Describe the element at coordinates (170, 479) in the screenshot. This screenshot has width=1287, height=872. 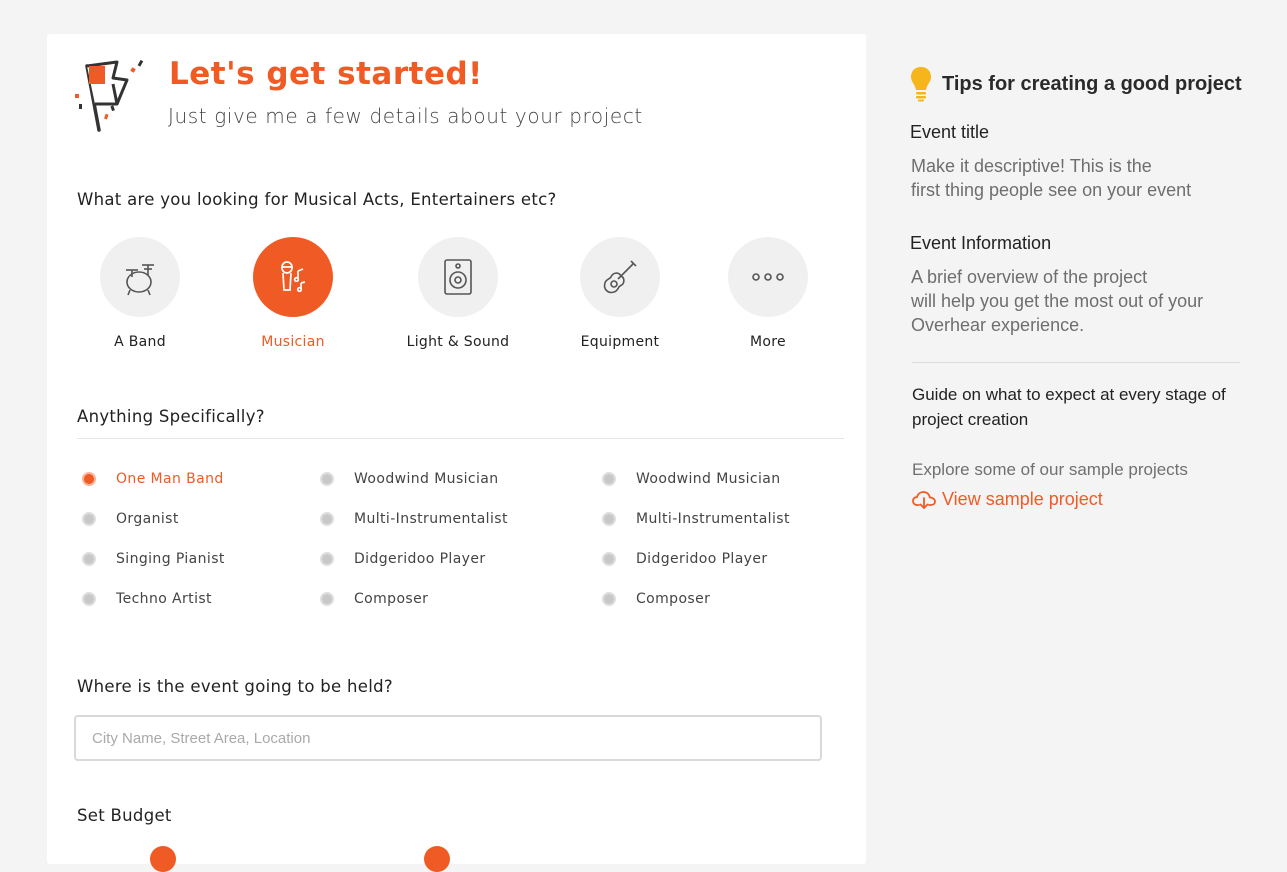
I see `option-label: One Man Band` at that location.